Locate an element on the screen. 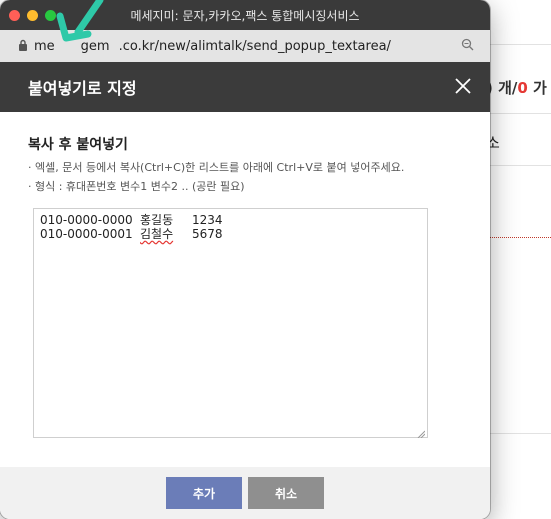  variable-2: 5678 is located at coordinates (207, 234).